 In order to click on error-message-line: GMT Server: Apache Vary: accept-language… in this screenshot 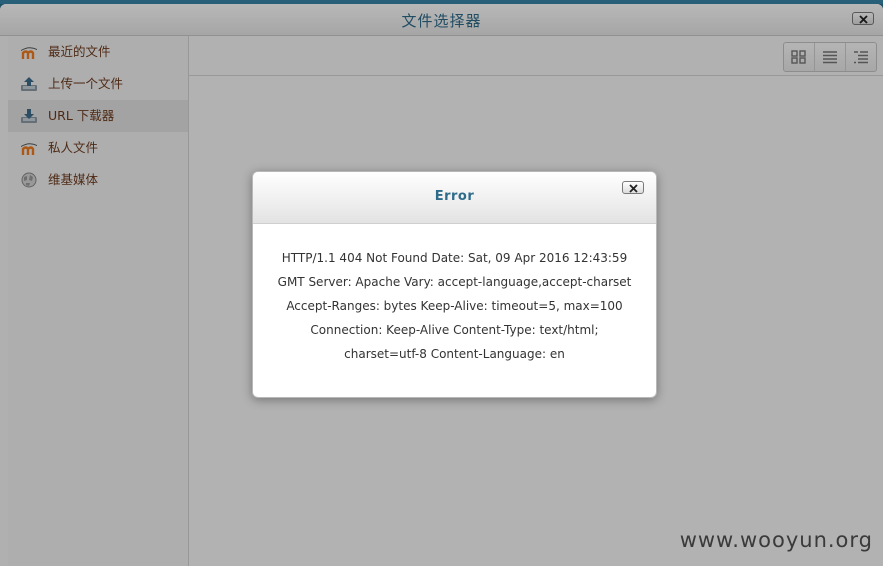, I will do `click(454, 282)`.